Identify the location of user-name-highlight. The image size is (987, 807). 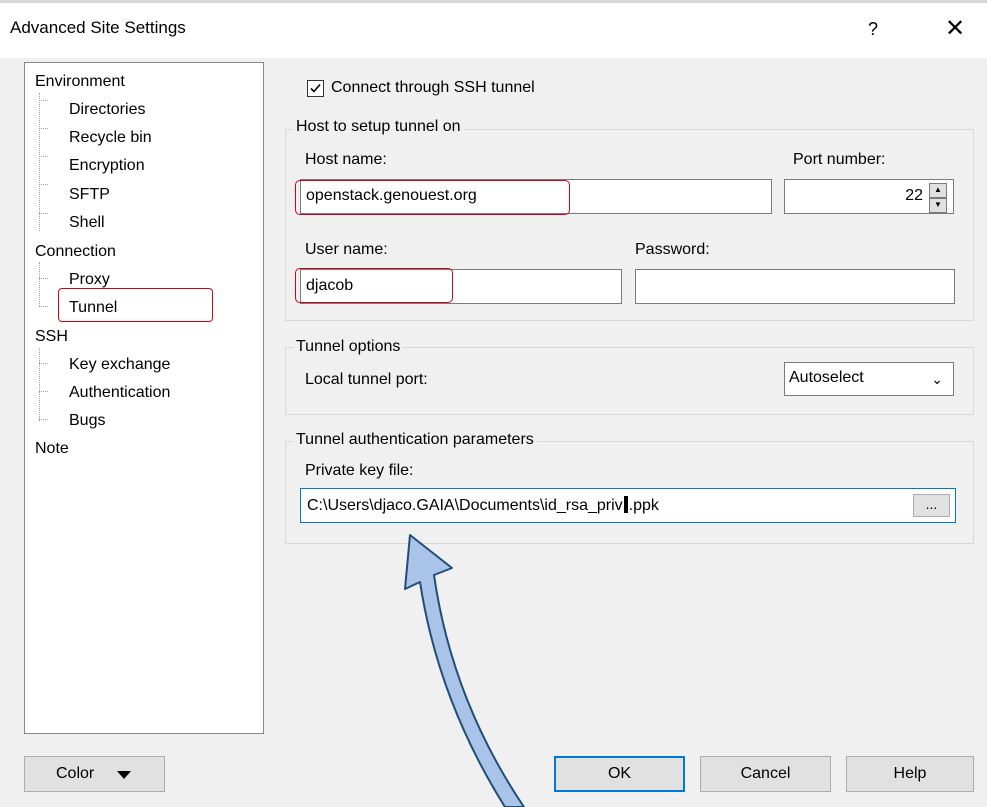
(374, 285).